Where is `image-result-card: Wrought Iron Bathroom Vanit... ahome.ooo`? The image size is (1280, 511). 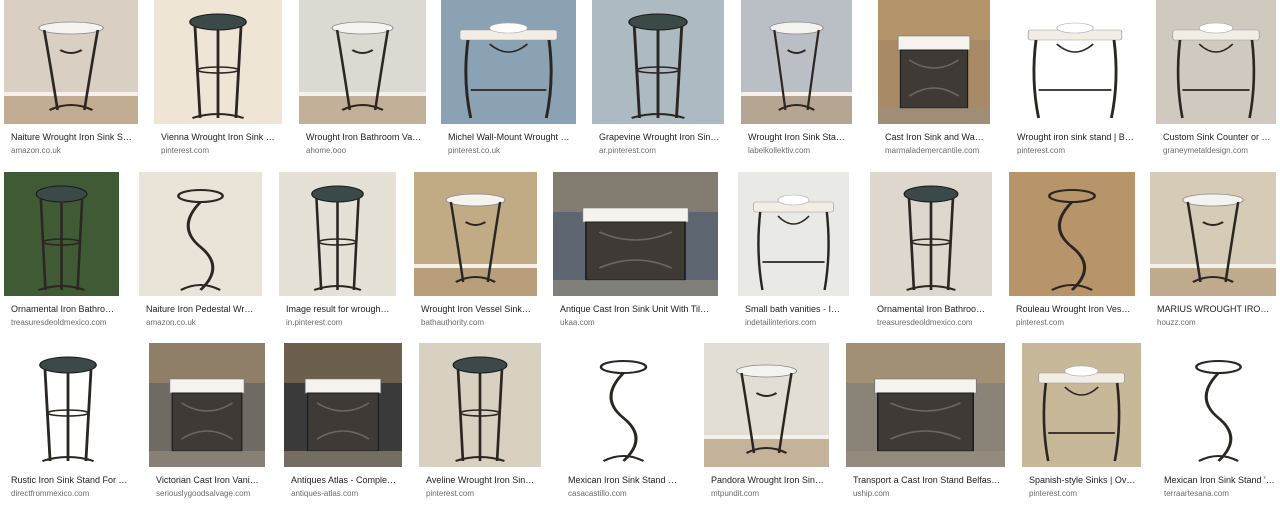
image-result-card: Wrought Iron Bathroom Vanit... ahome.ooo is located at coordinates (362, 80).